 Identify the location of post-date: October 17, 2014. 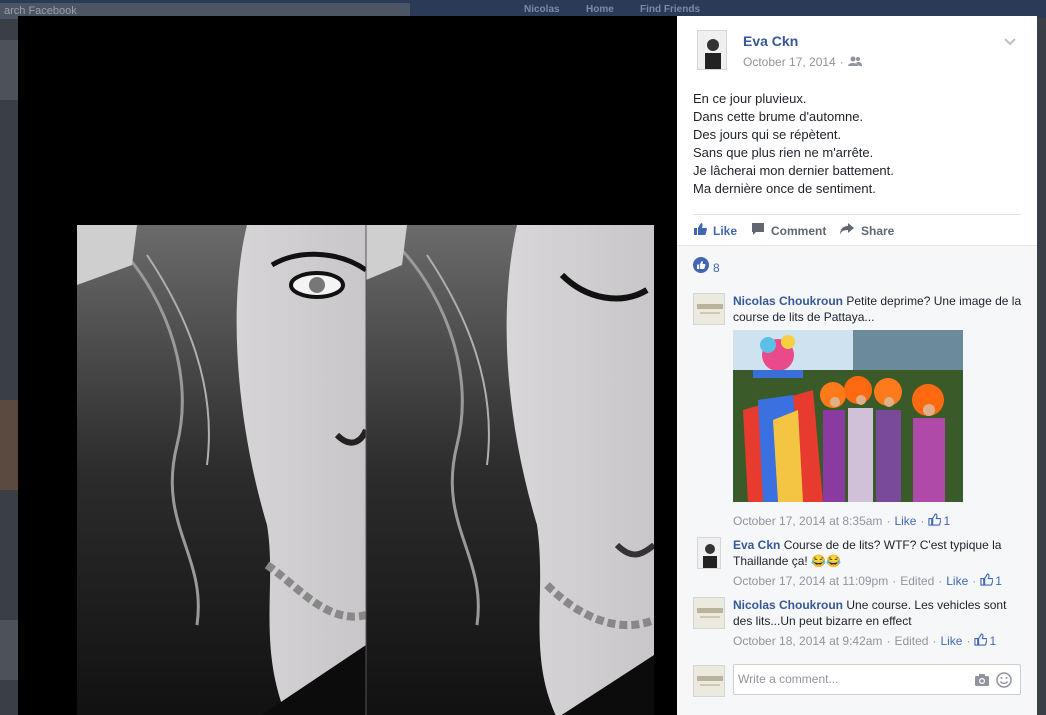
(789, 62).